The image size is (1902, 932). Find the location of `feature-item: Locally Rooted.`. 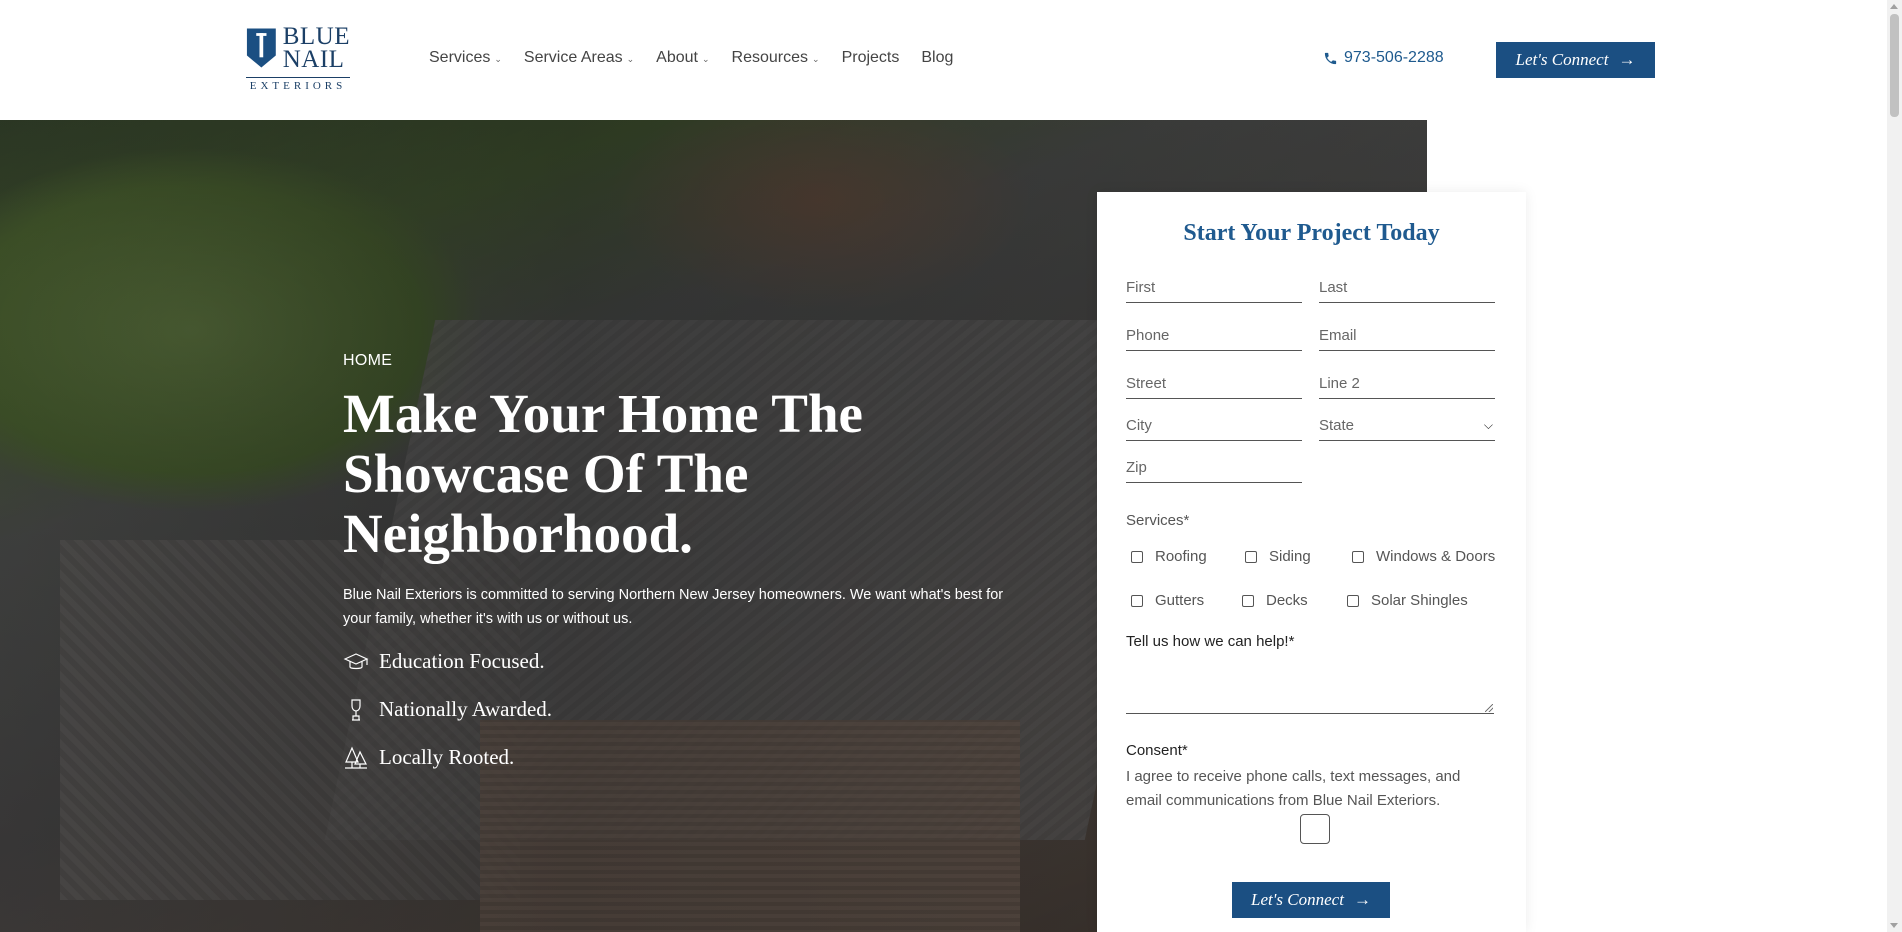

feature-item: Locally Rooted. is located at coordinates (447, 757).